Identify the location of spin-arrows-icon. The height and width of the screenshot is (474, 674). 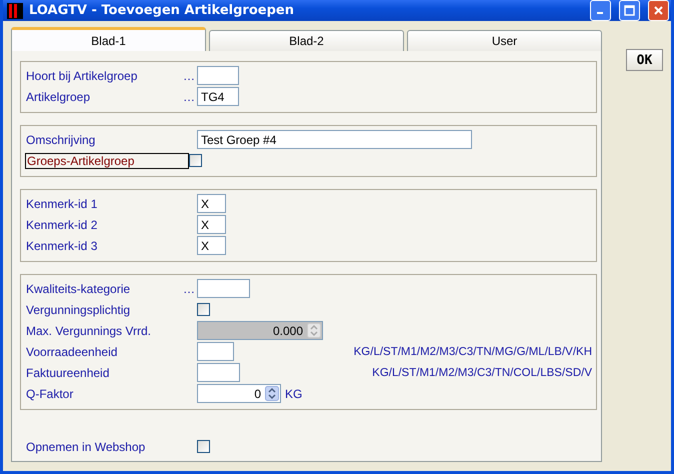
(272, 393).